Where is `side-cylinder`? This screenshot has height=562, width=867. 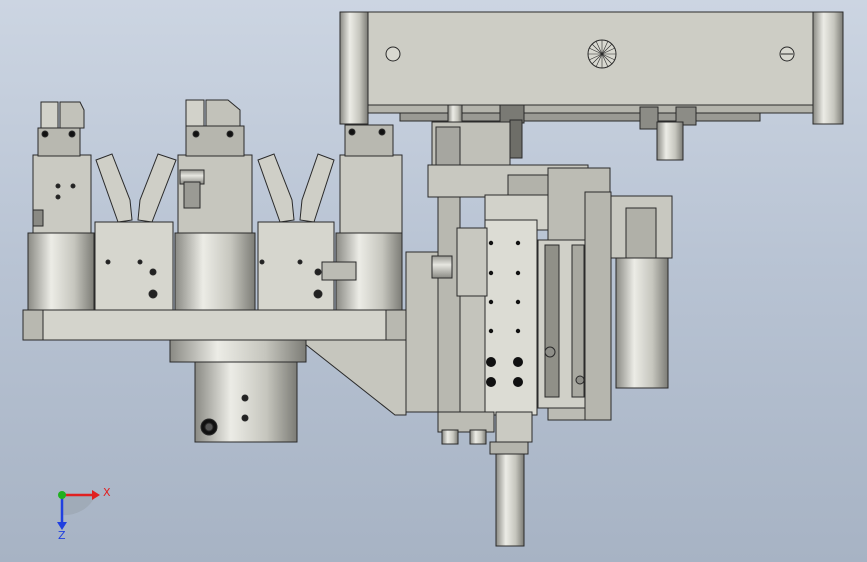
side-cylinder is located at coordinates (628, 306).